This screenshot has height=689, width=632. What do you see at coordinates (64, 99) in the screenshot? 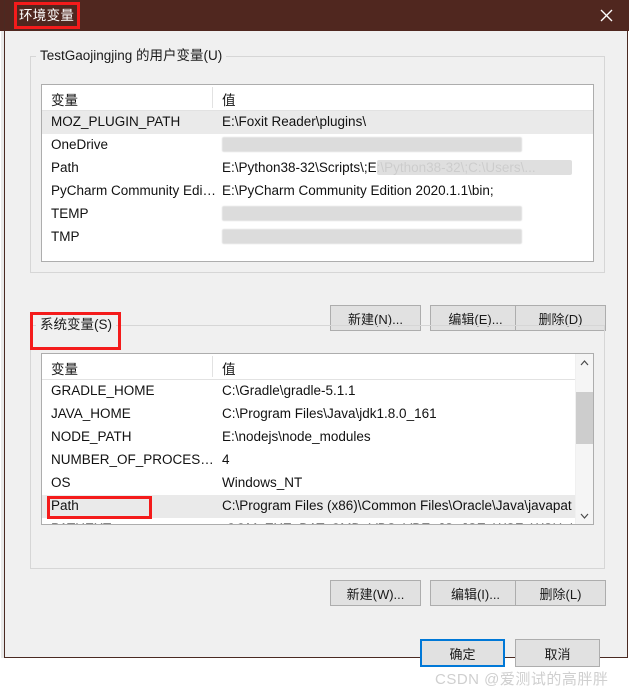
I see `user-column-header-name: 变量` at bounding box center [64, 99].